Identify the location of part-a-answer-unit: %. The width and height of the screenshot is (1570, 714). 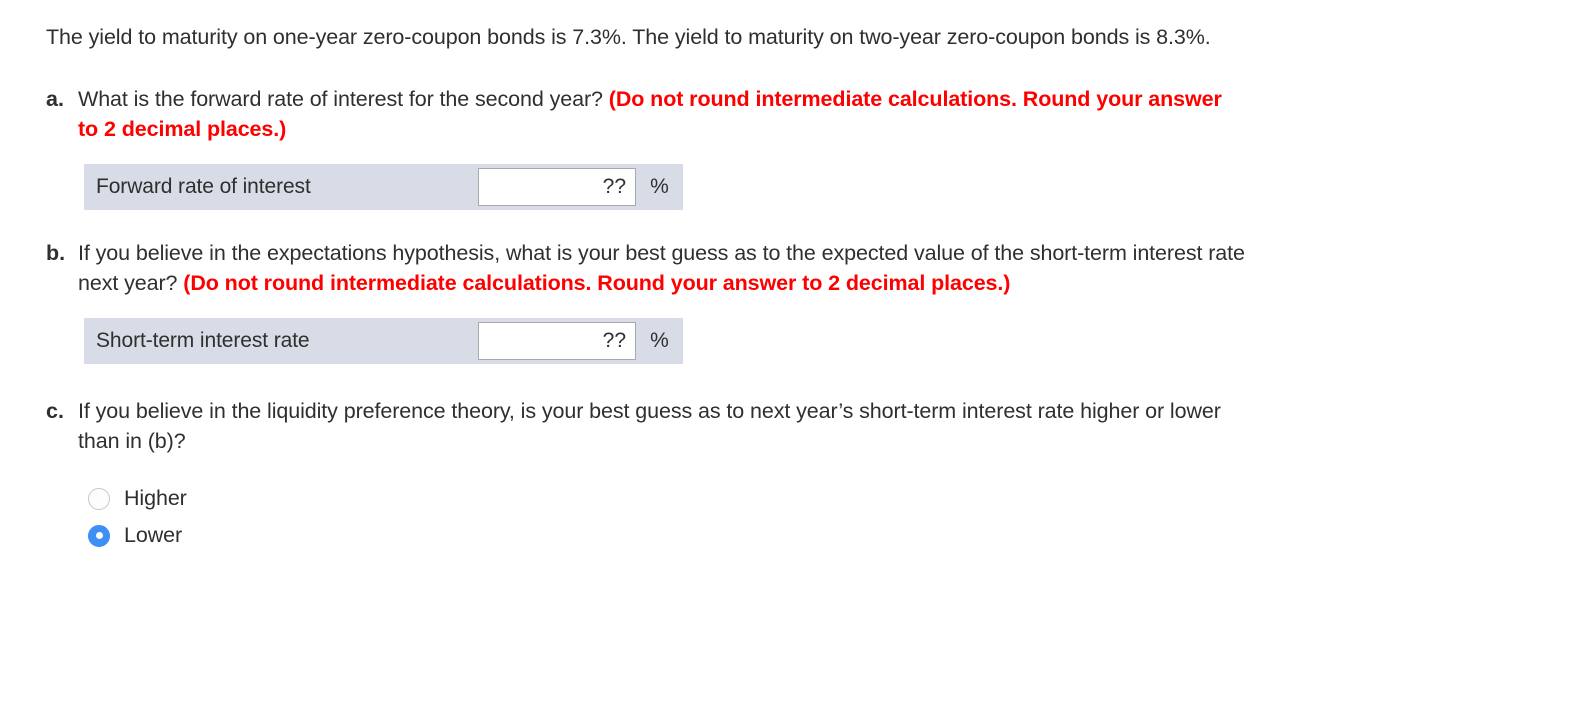
(659, 186).